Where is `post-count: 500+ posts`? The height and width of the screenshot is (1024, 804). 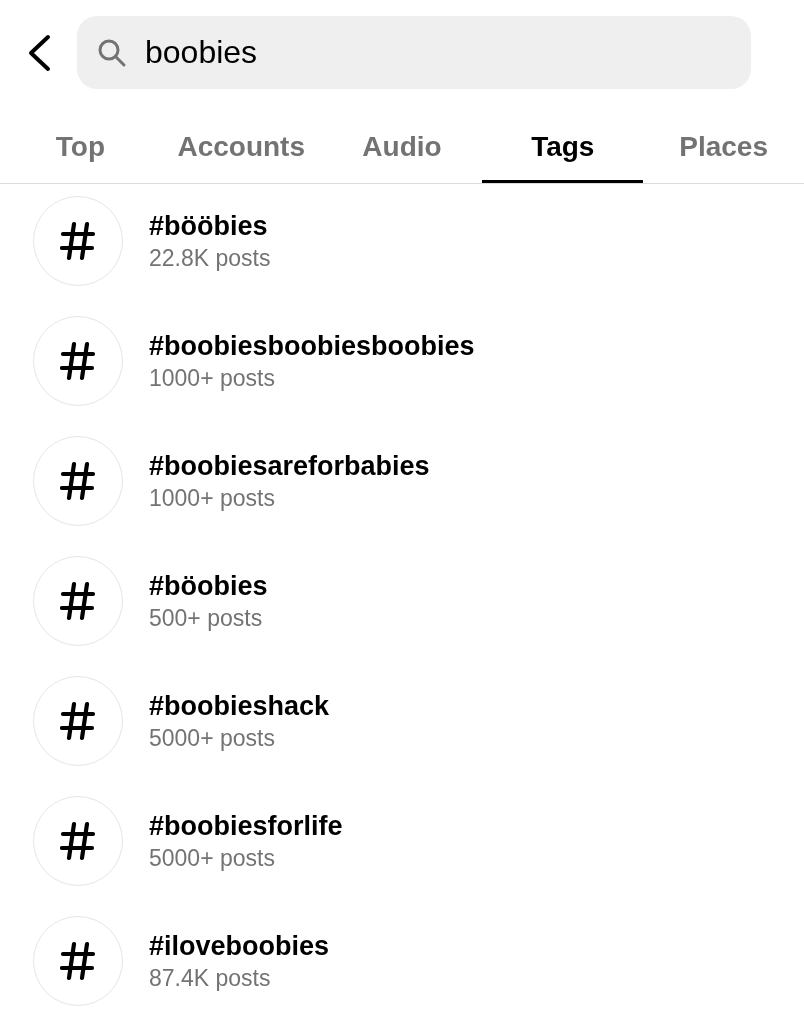 post-count: 500+ posts is located at coordinates (206, 618).